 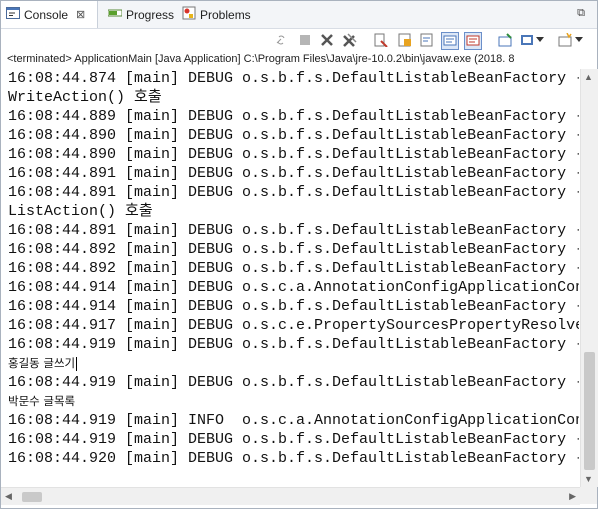 I want to click on view-tab-bar: Console ⊠ Progress Problems ⧉, so click(x=299, y=15).